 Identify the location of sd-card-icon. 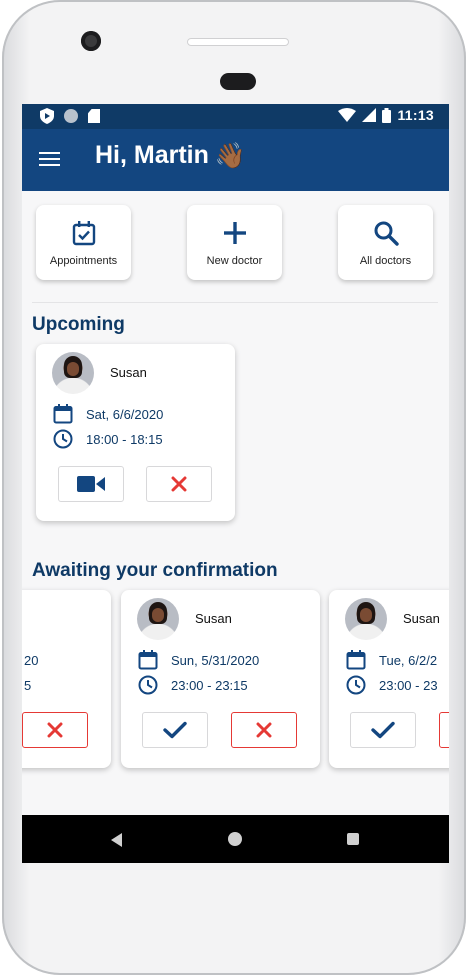
(94, 116).